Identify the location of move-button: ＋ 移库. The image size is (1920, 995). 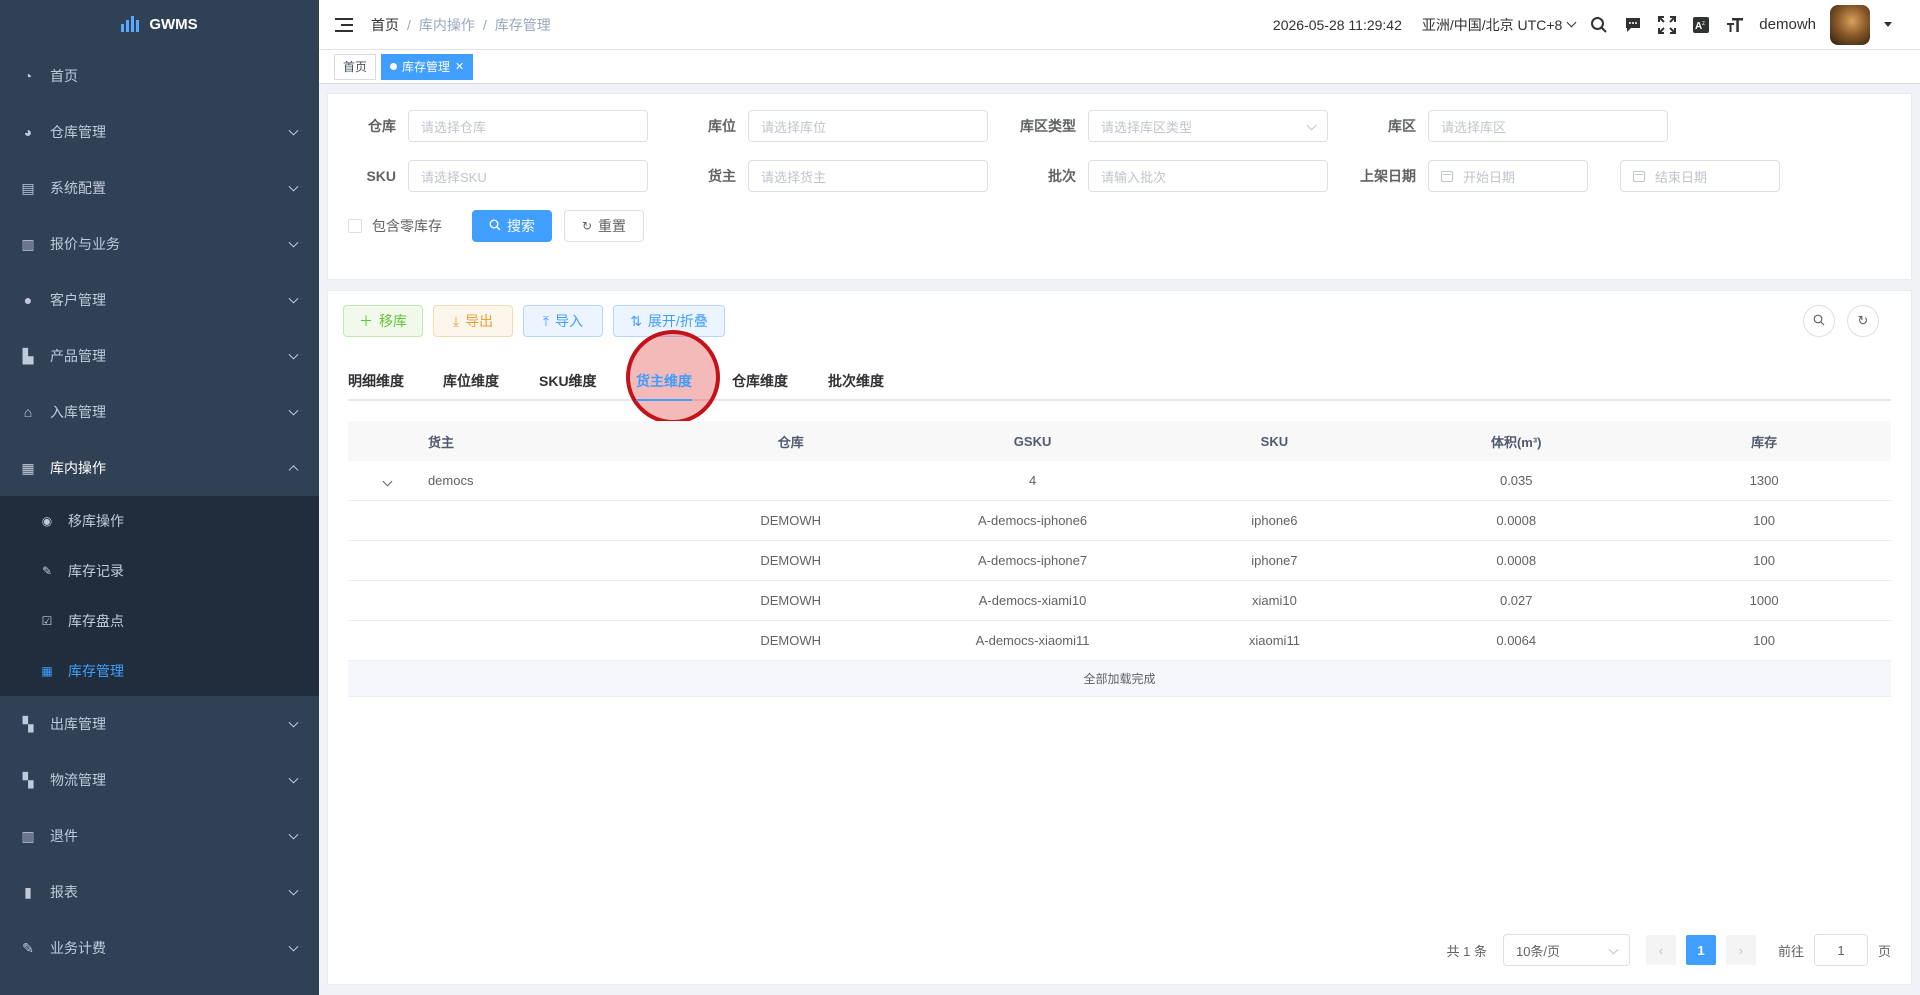
(383, 321).